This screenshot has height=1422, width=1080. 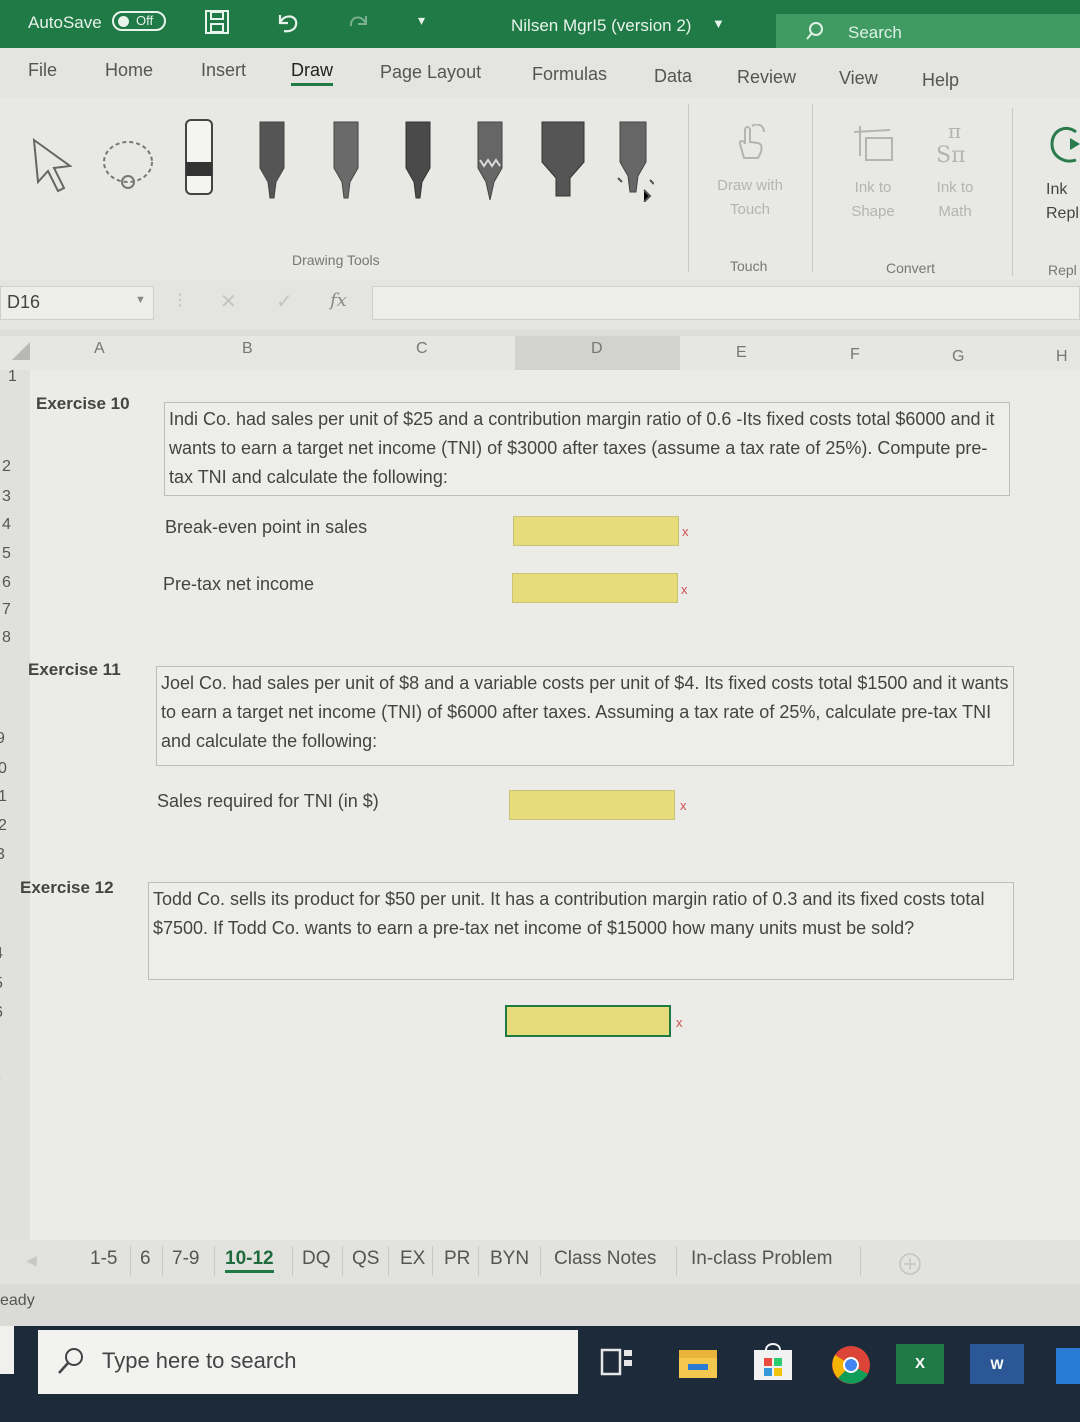 I want to click on taskbar-search-placeholder: Type here to search, so click(x=199, y=1360).